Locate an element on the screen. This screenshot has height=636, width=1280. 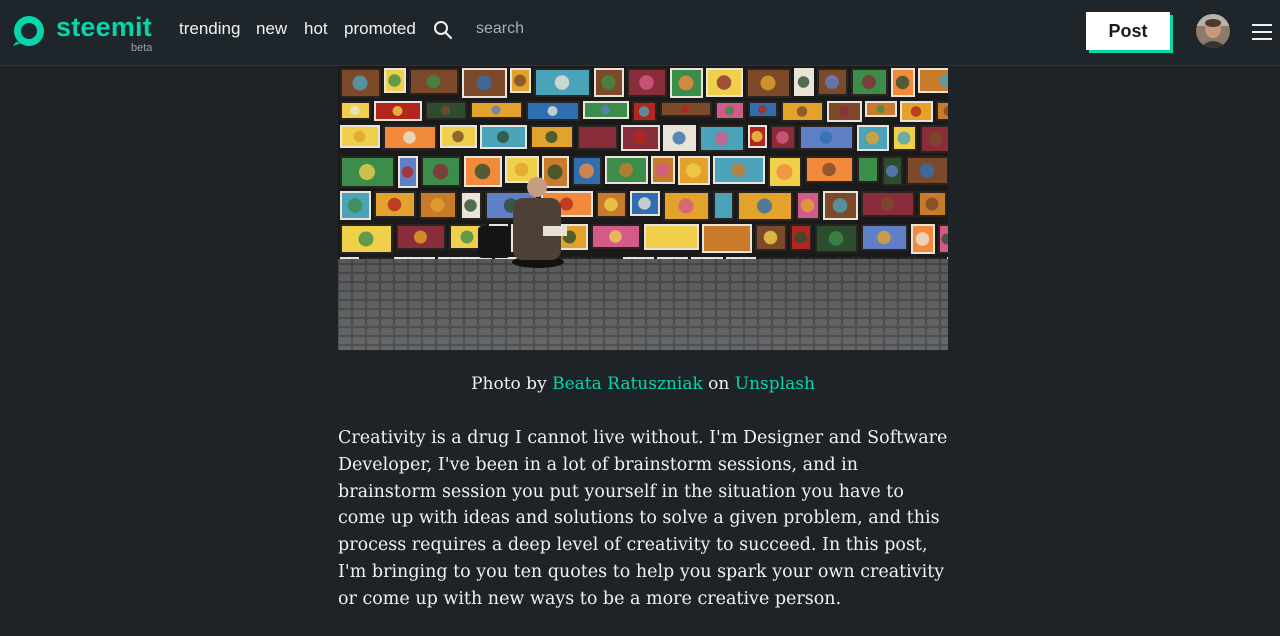
caption-prefix: Photo by is located at coordinates (509, 384).